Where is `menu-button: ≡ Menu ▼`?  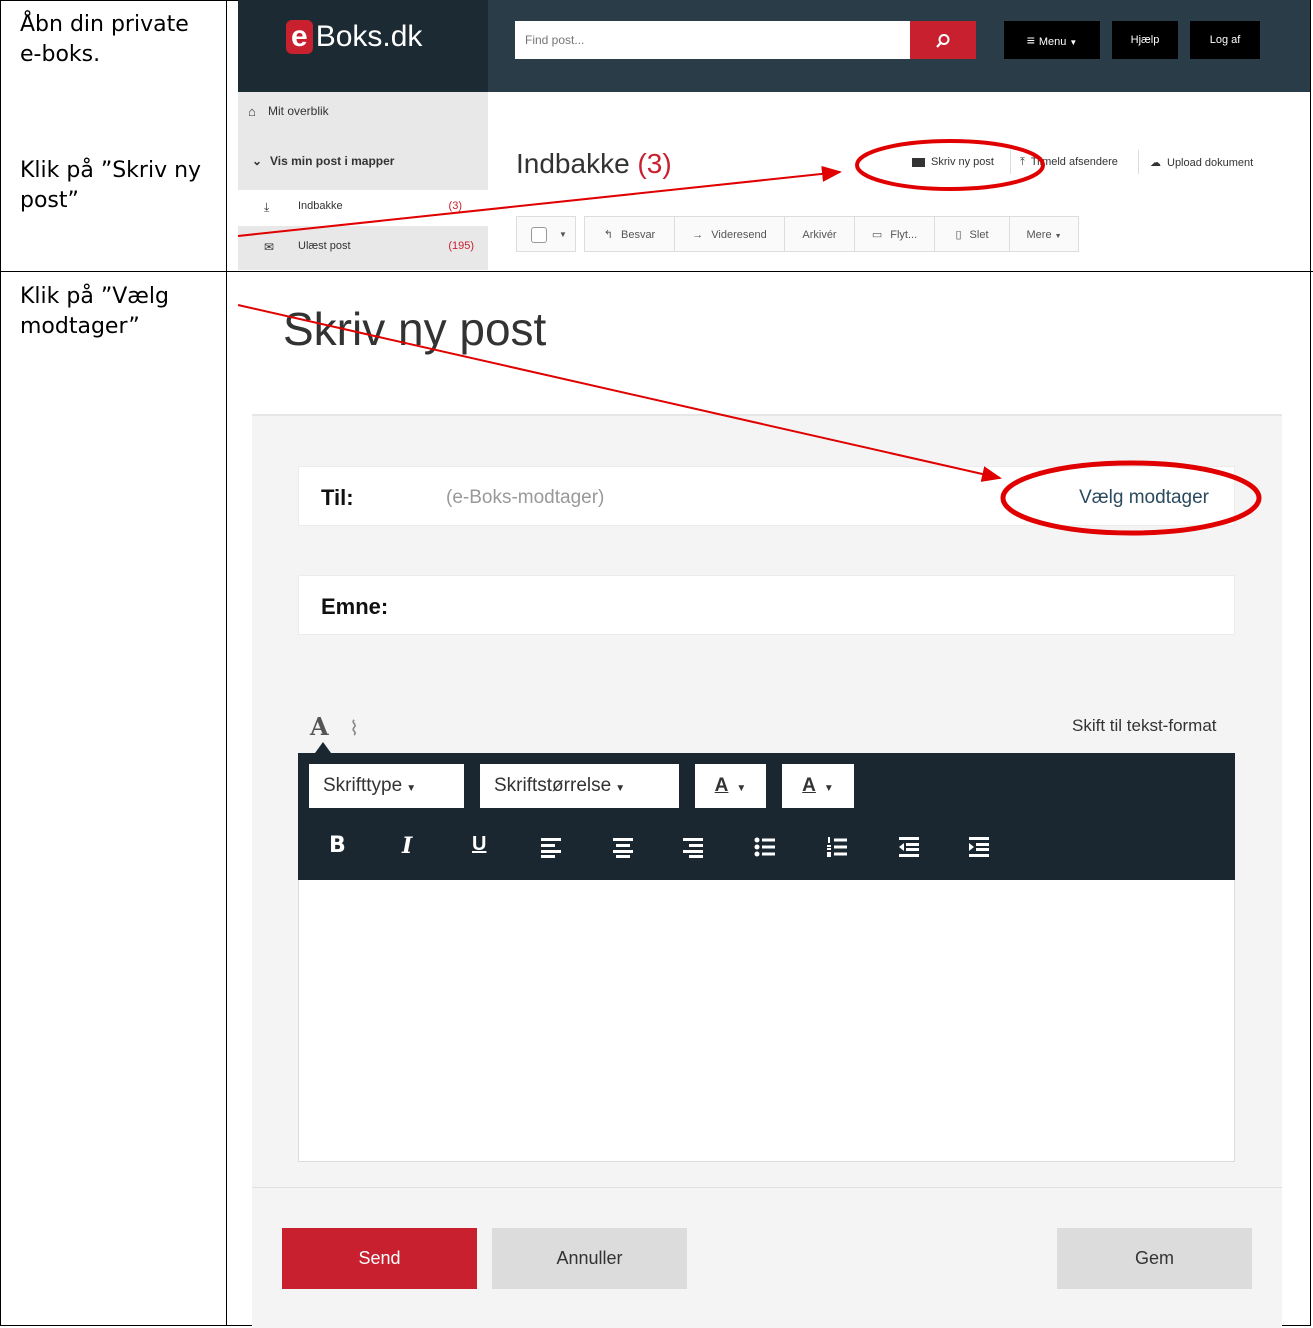
menu-button: ≡ Menu ▼ is located at coordinates (1052, 40).